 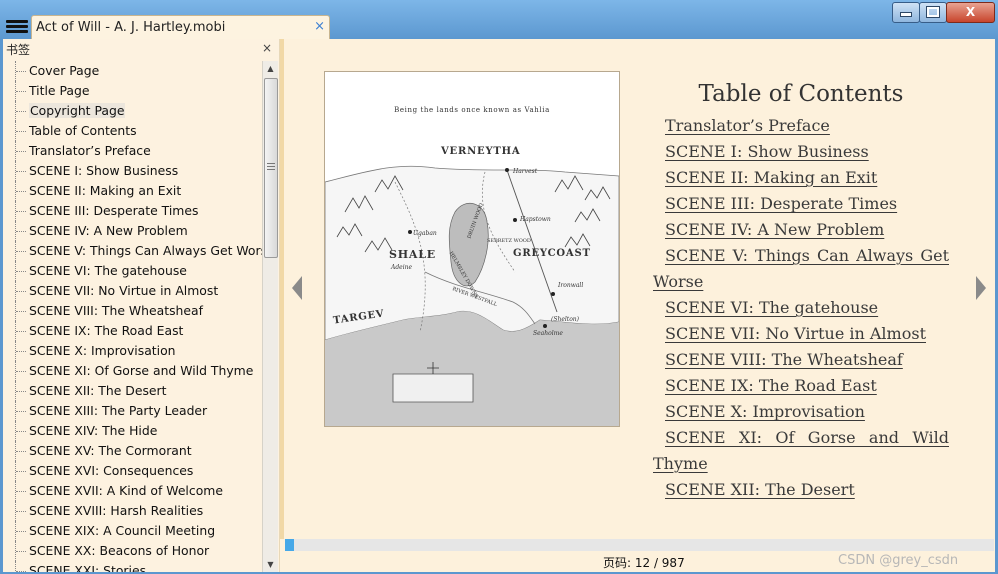 I want to click on map-place-hapstown: Hapstown, so click(x=535, y=219).